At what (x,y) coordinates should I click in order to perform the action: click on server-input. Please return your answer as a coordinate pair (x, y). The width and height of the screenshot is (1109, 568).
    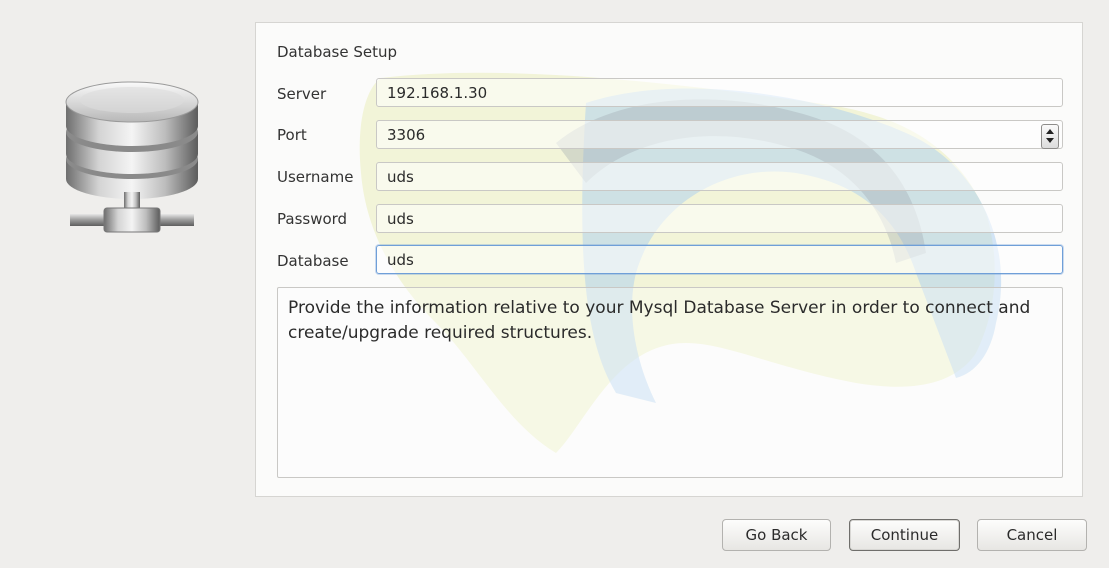
    Looking at the image, I should click on (719, 92).